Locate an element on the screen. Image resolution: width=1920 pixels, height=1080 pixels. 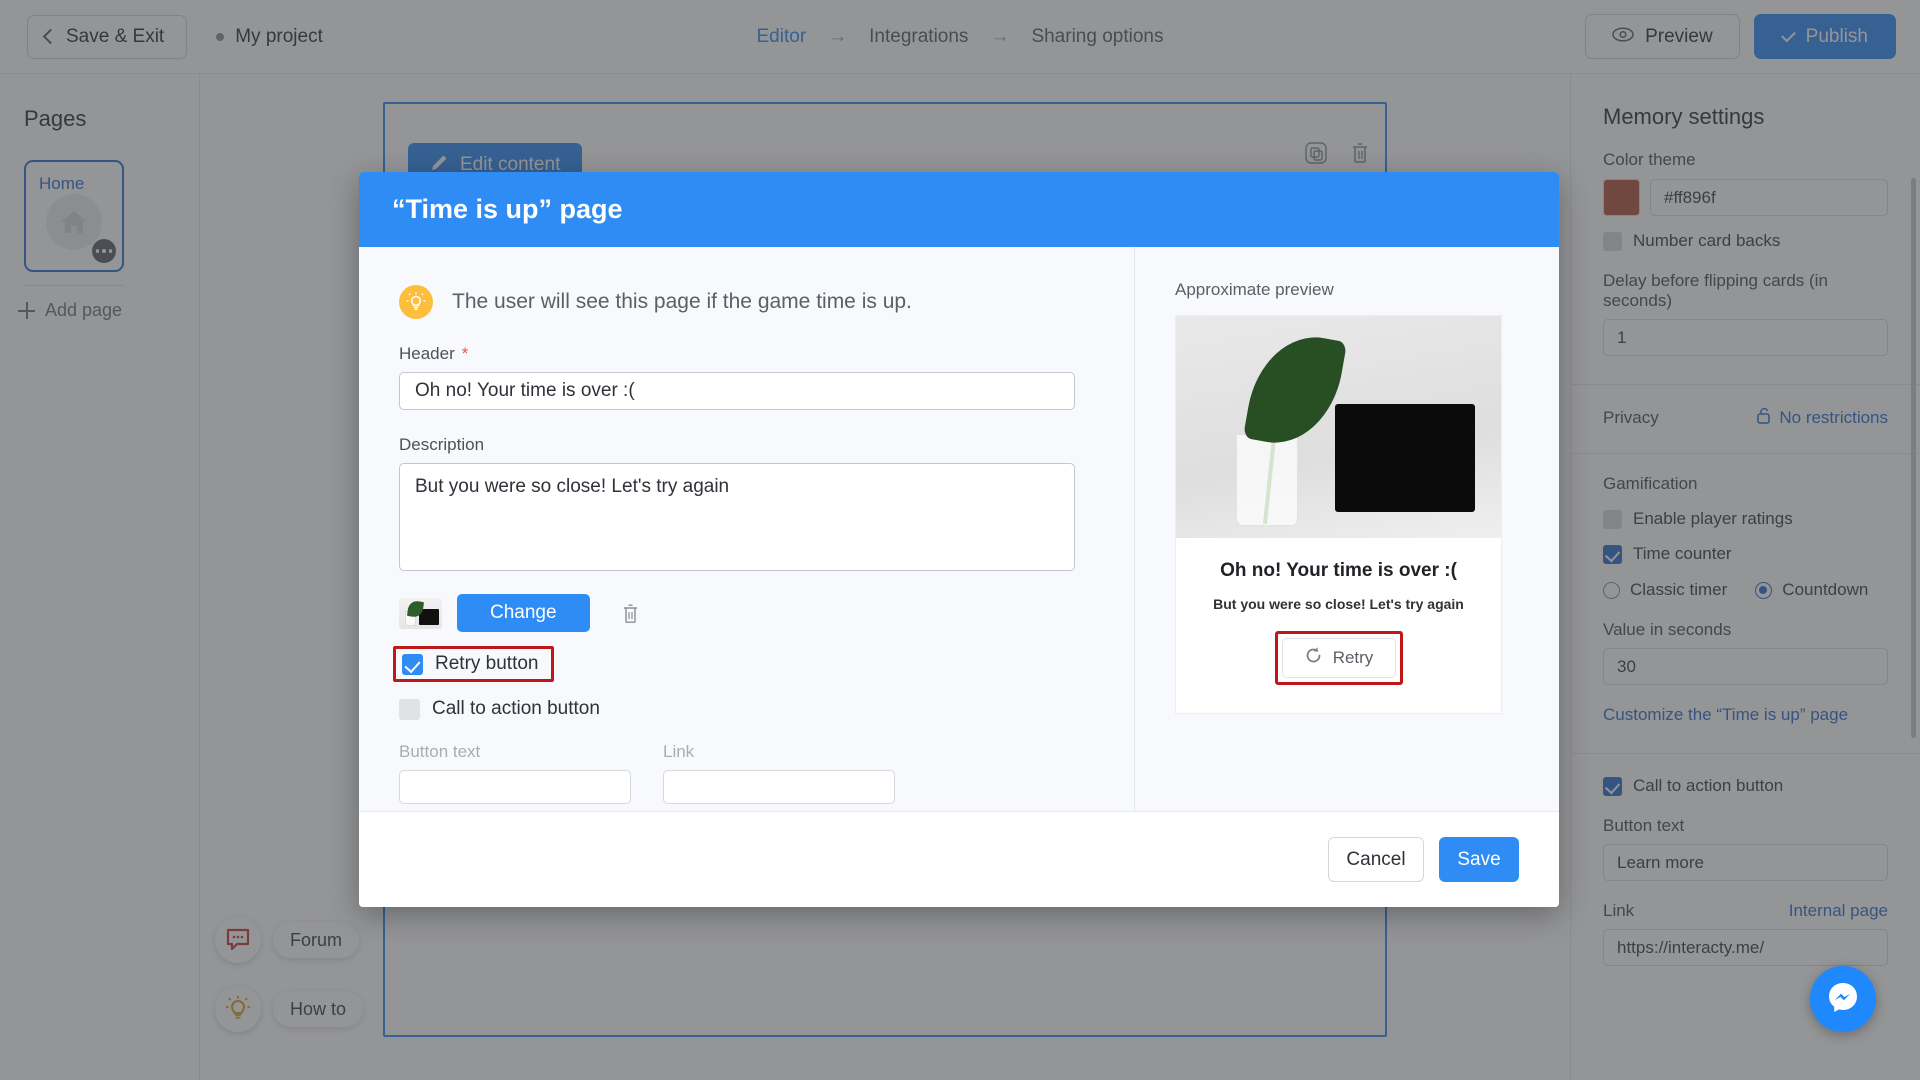
messenger-icon is located at coordinates (1843, 999).